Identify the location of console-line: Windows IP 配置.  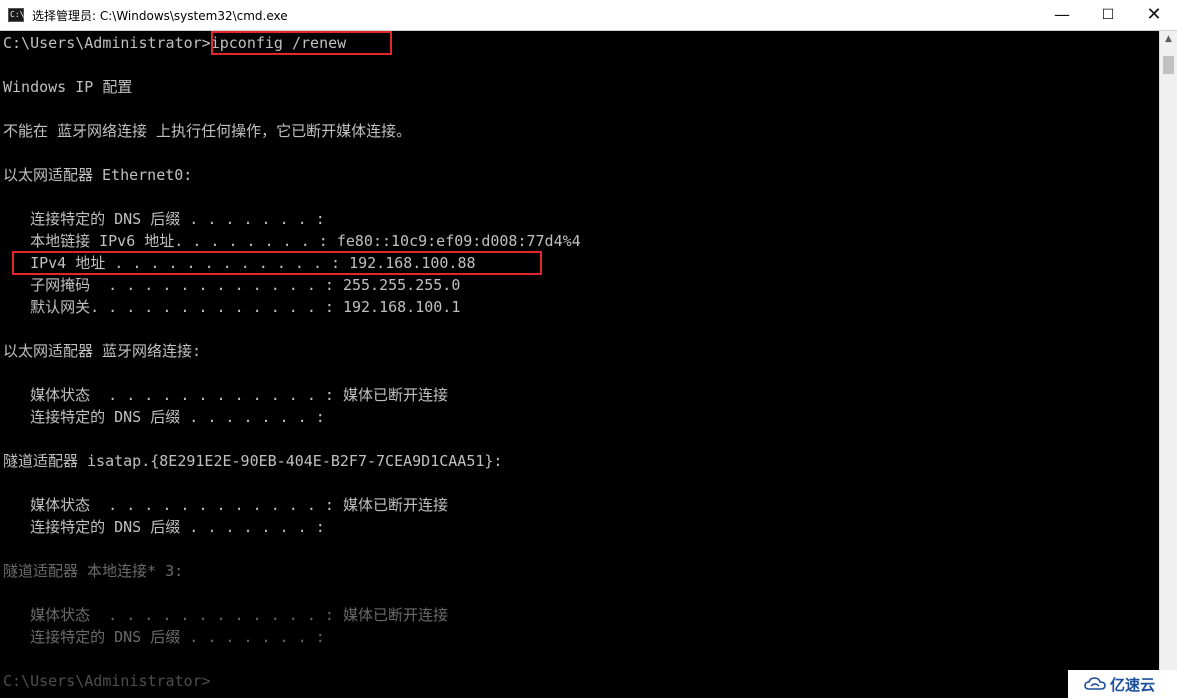
(68, 87).